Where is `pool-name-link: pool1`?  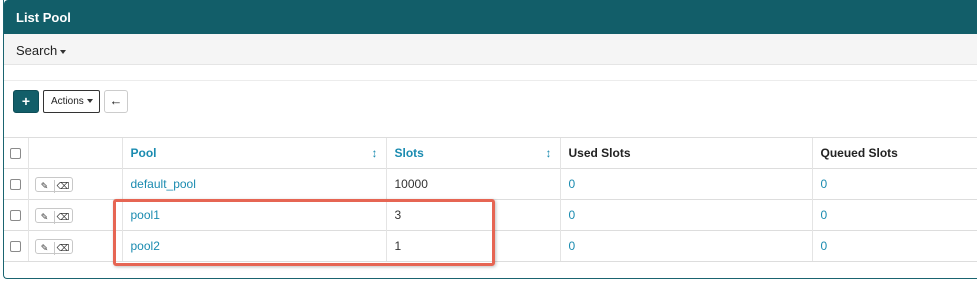
pool-name-link: pool1 is located at coordinates (253, 215).